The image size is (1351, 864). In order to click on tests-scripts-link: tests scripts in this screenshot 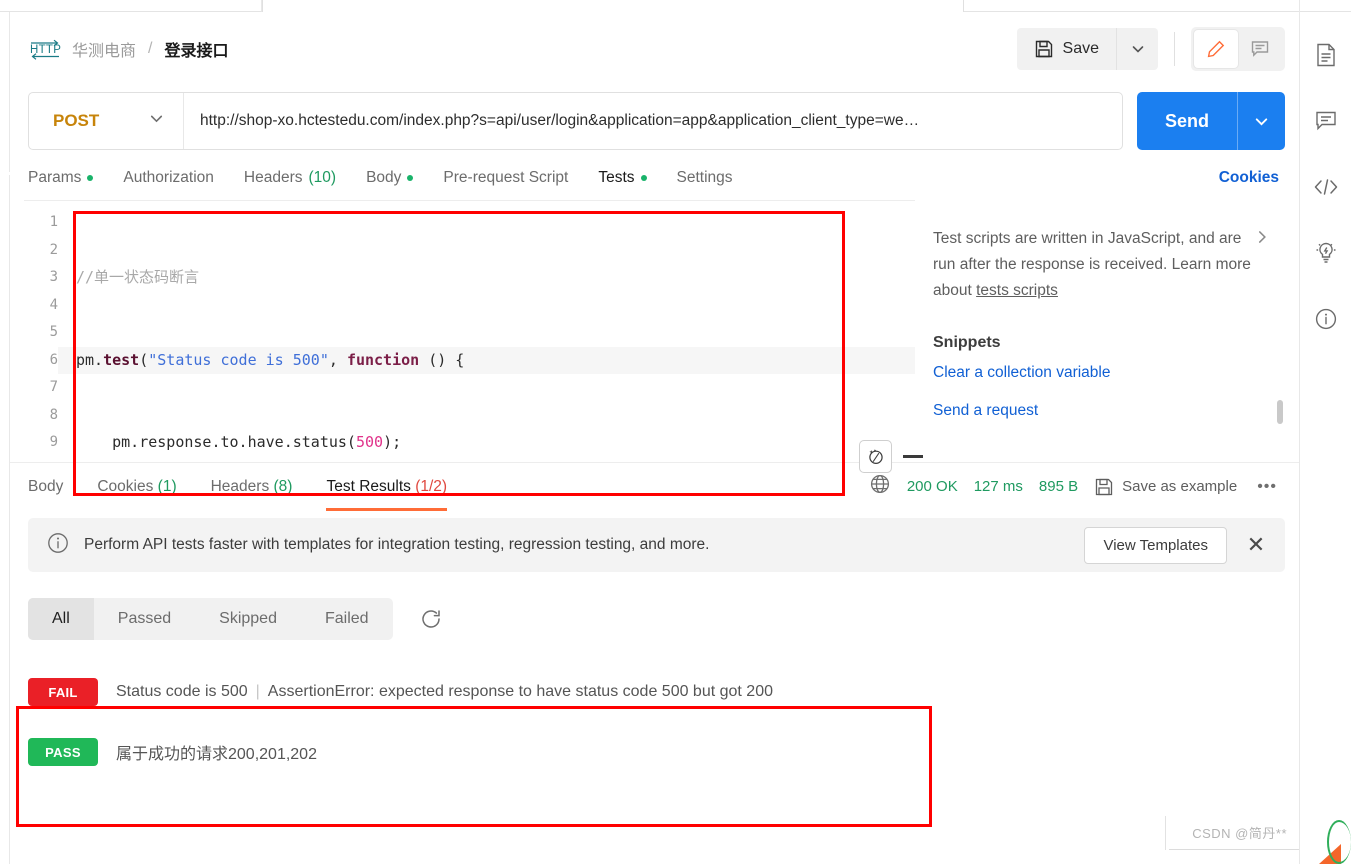, I will do `click(1017, 290)`.